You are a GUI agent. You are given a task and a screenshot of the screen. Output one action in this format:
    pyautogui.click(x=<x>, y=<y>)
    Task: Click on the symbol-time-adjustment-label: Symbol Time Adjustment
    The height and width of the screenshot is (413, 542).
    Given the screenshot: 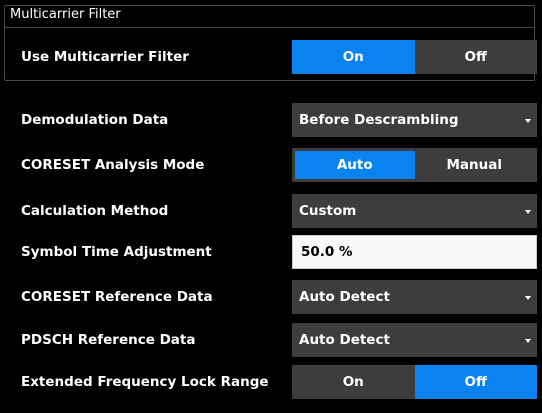 What is the action you would take?
    pyautogui.click(x=116, y=252)
    